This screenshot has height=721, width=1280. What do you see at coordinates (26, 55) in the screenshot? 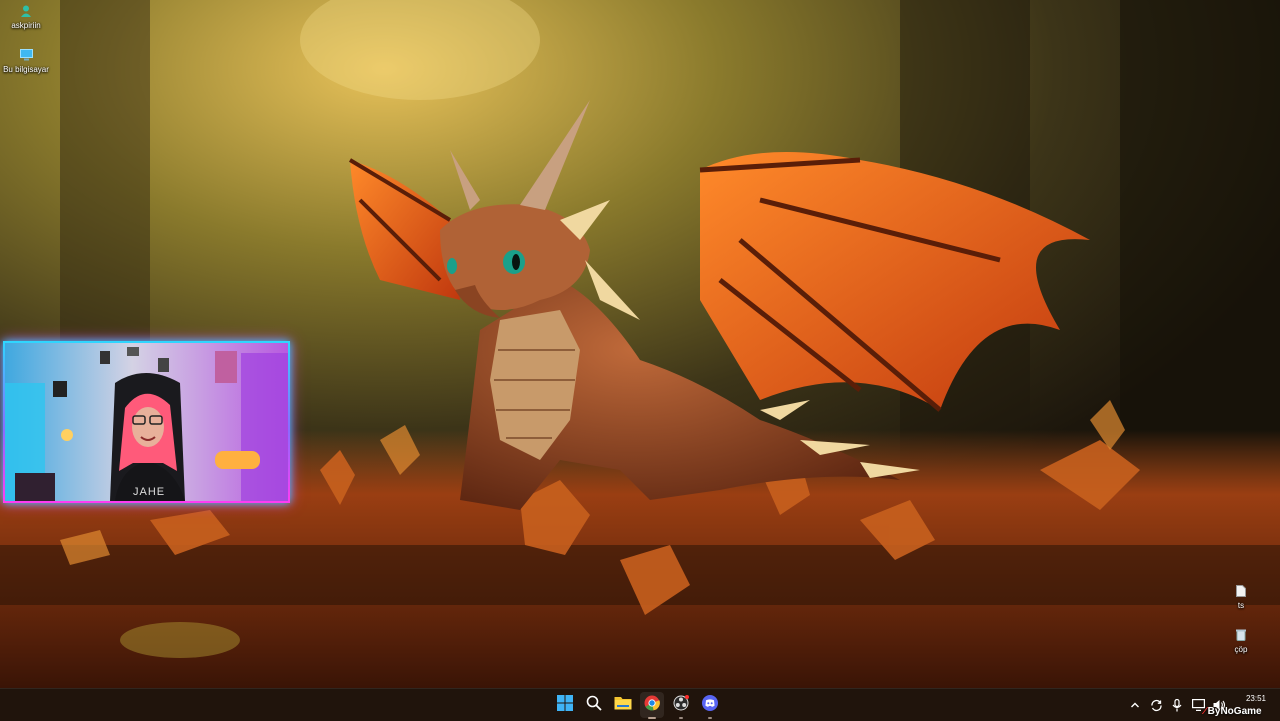
I see `computer-icon` at bounding box center [26, 55].